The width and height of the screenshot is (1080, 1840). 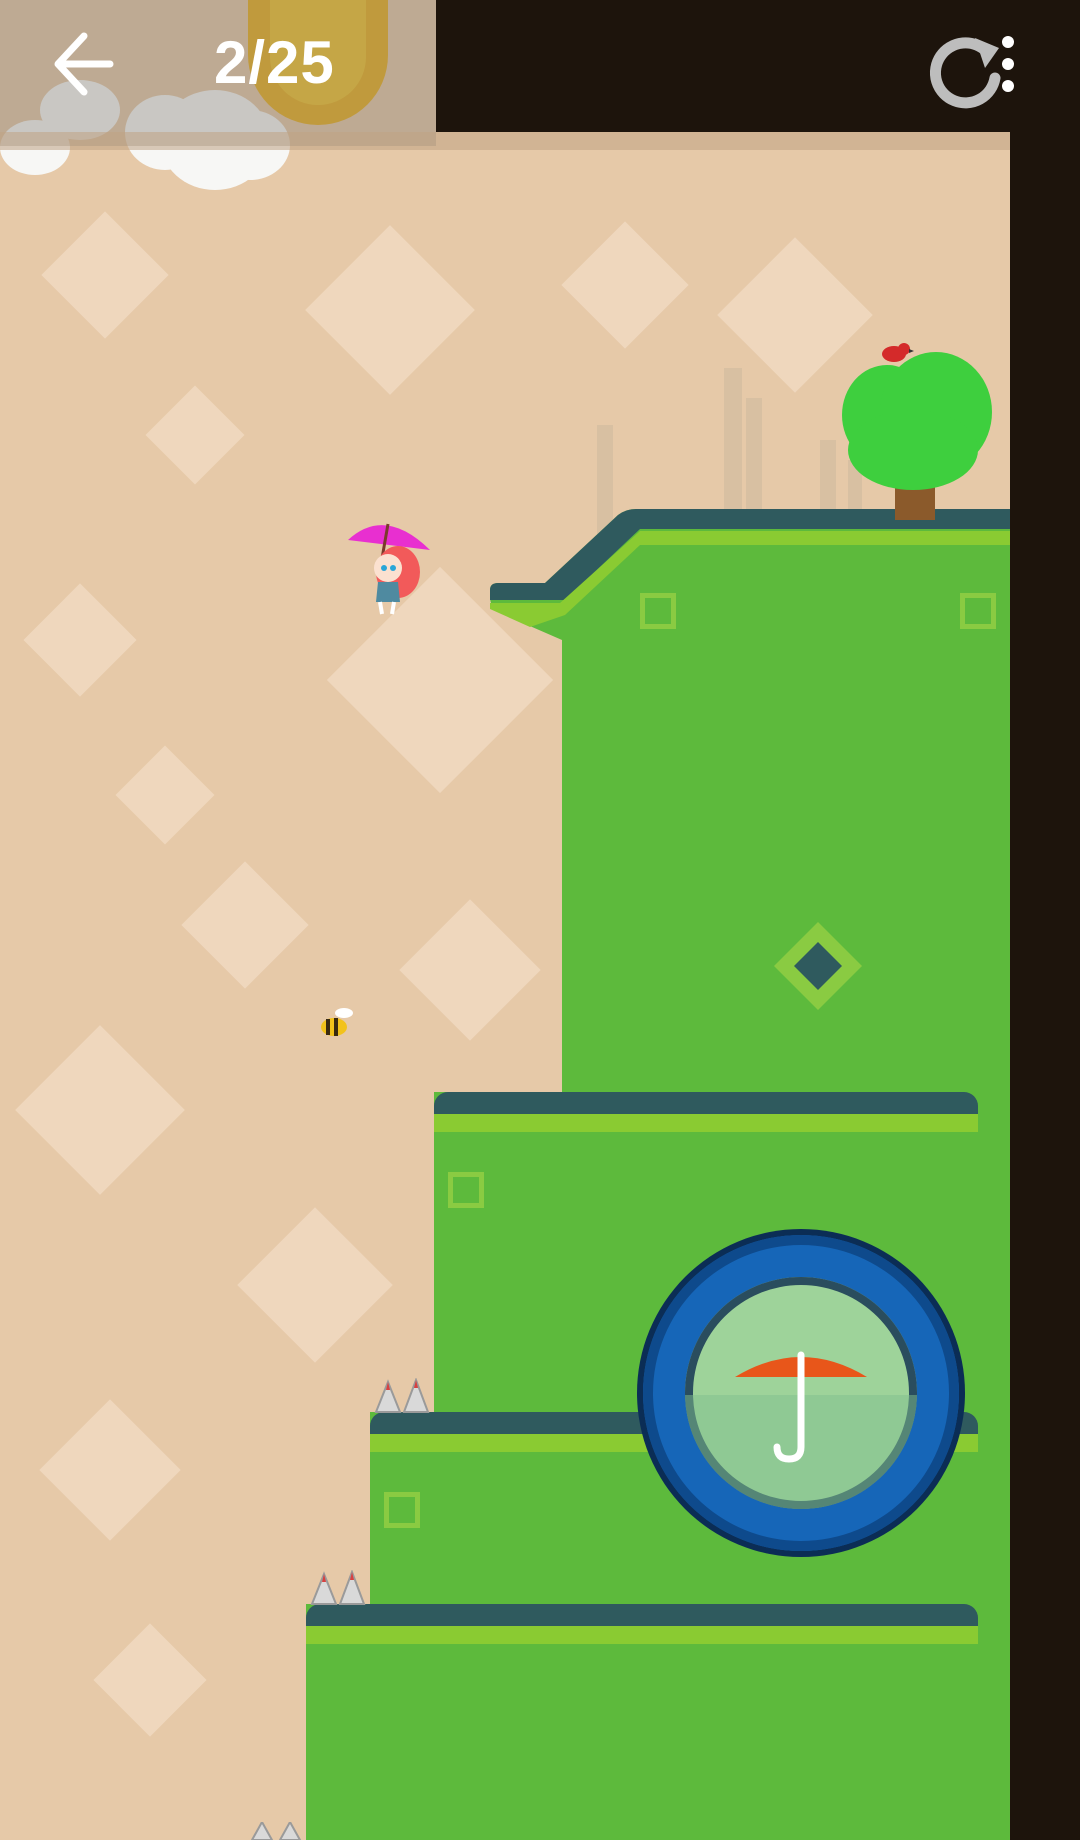 What do you see at coordinates (898, 352) in the screenshot?
I see `red-bird` at bounding box center [898, 352].